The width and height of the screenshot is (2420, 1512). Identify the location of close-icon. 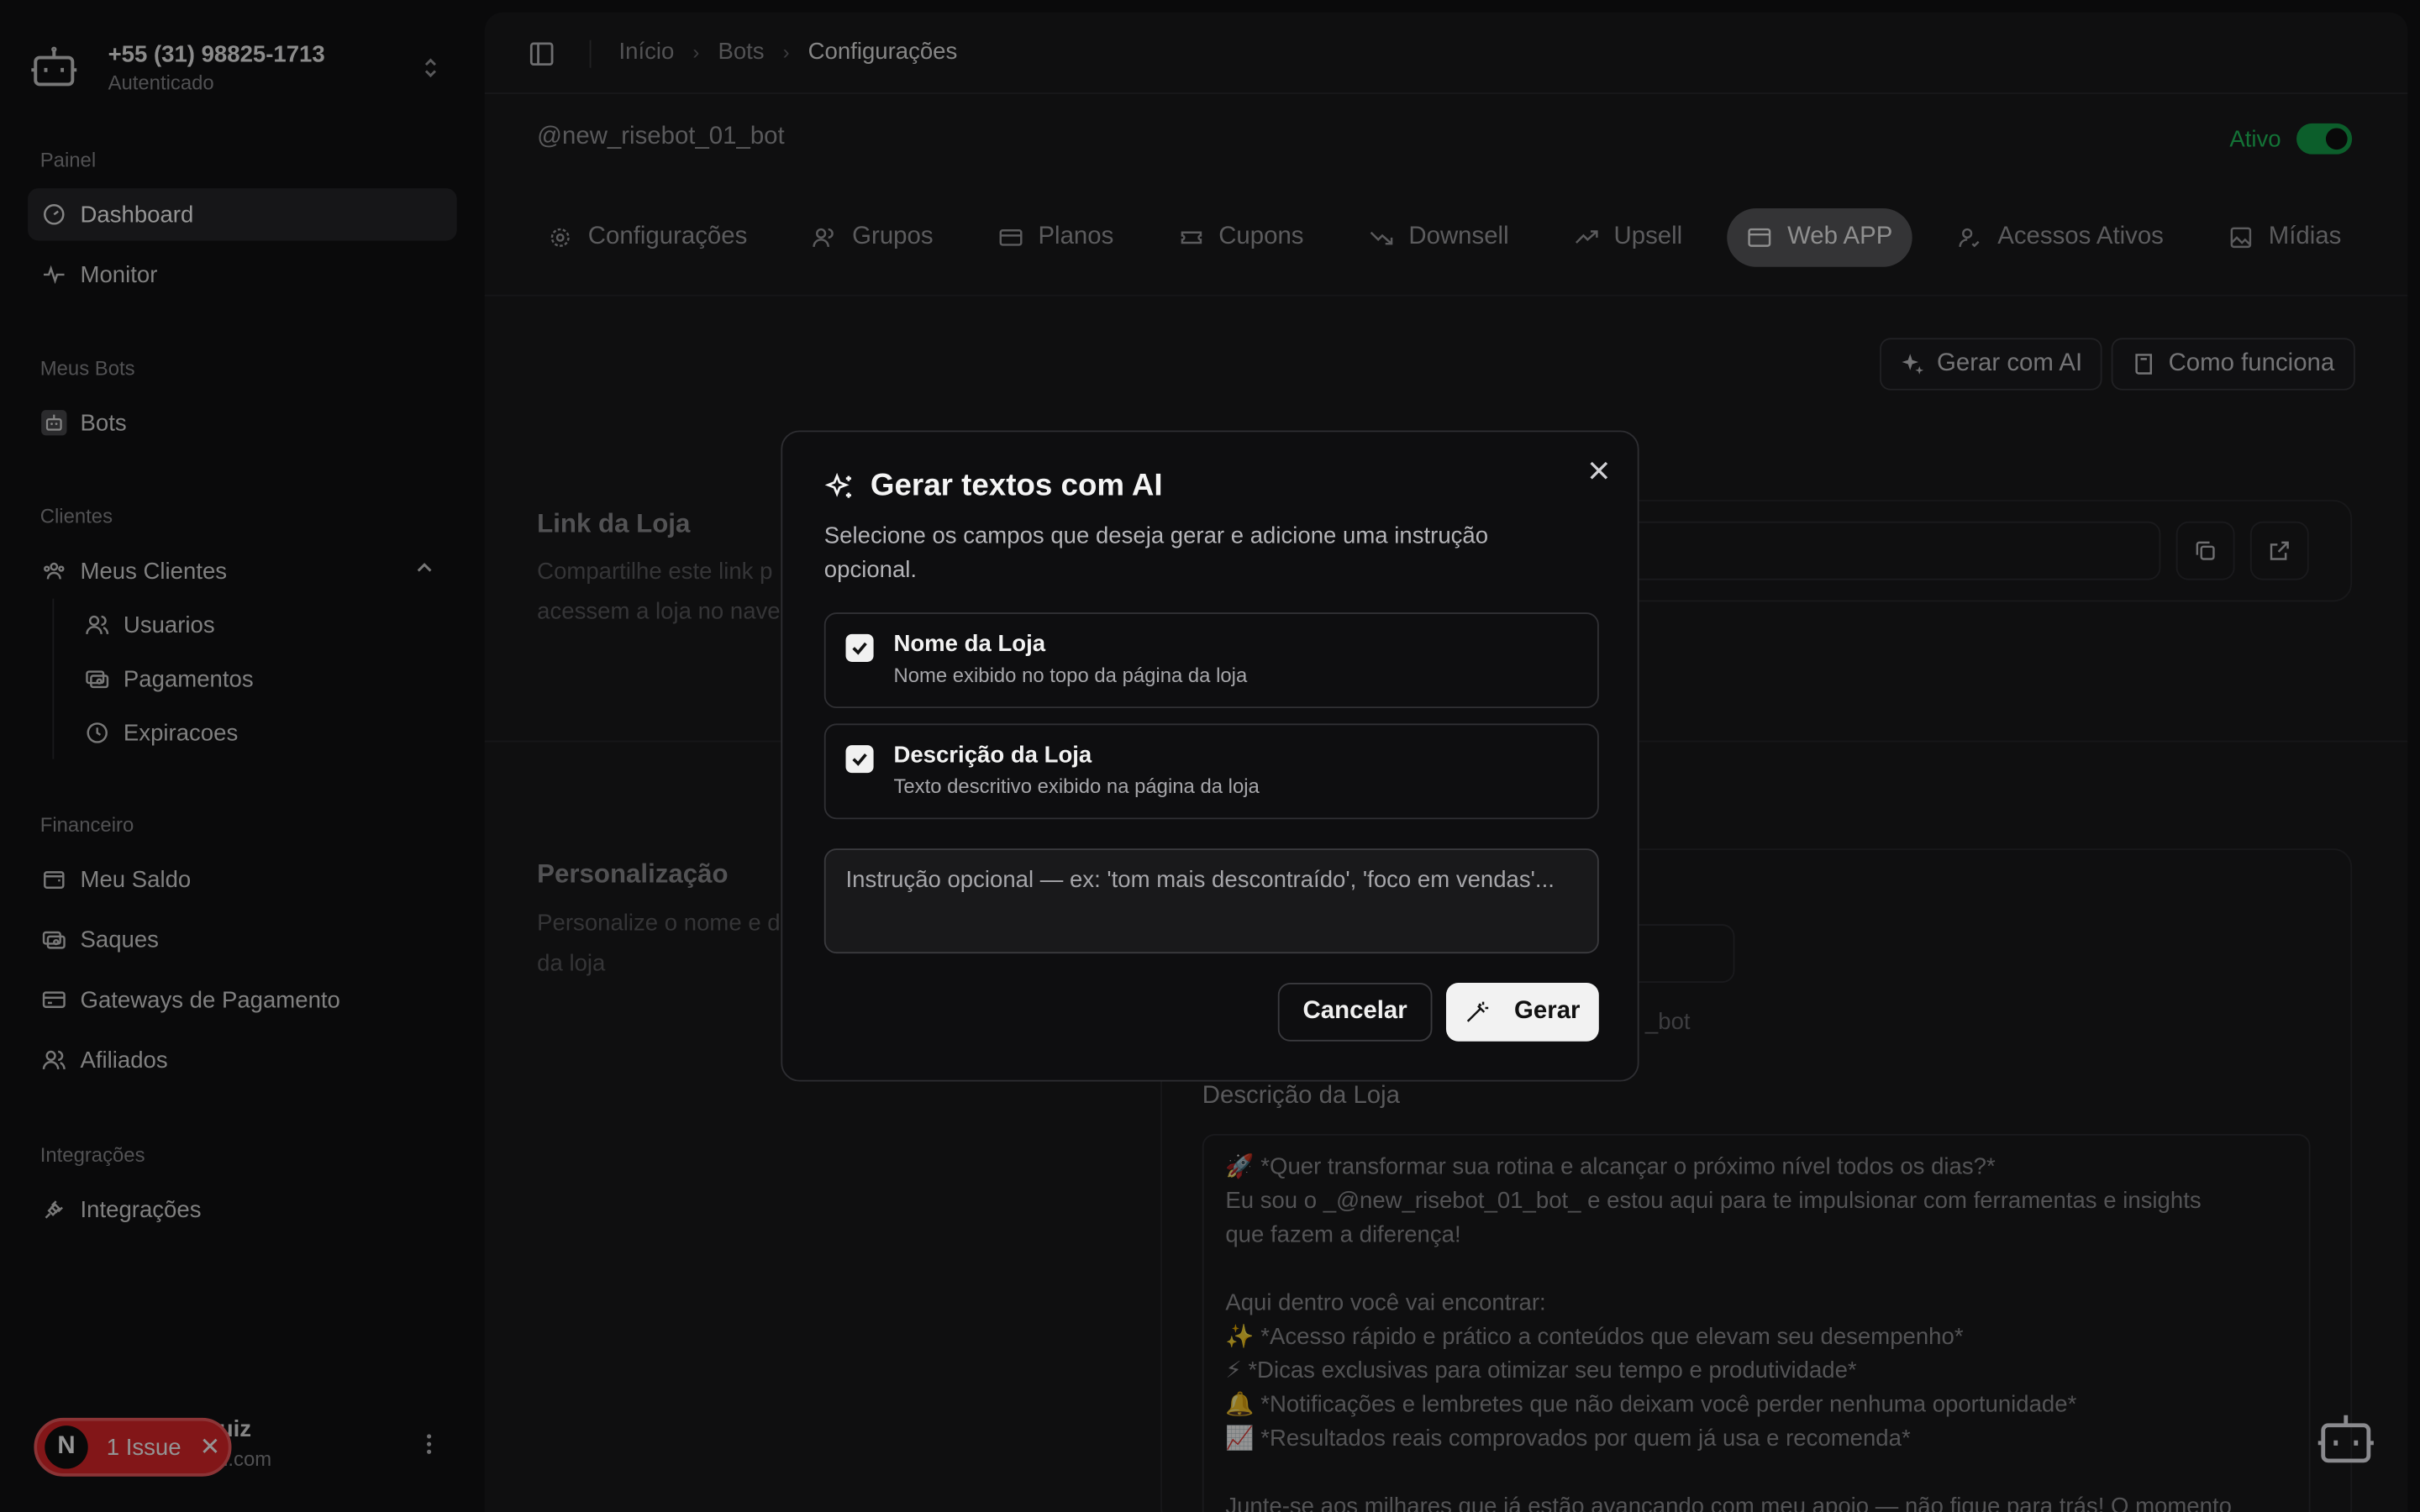
(1599, 470).